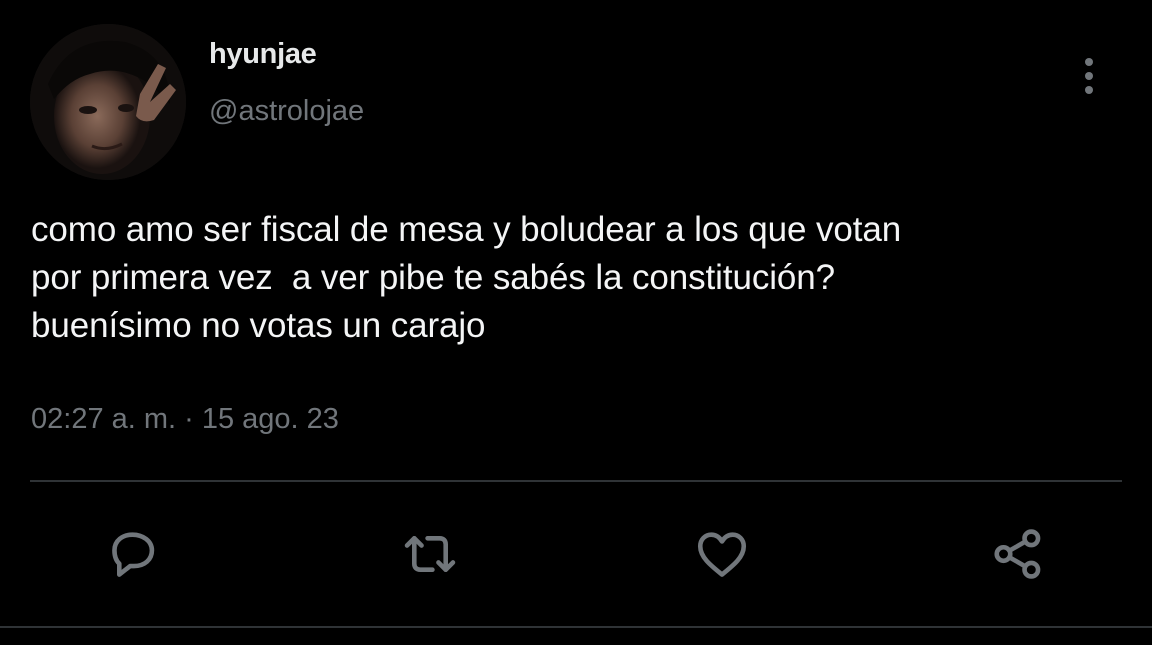  I want to click on share-icon, so click(1017, 554).